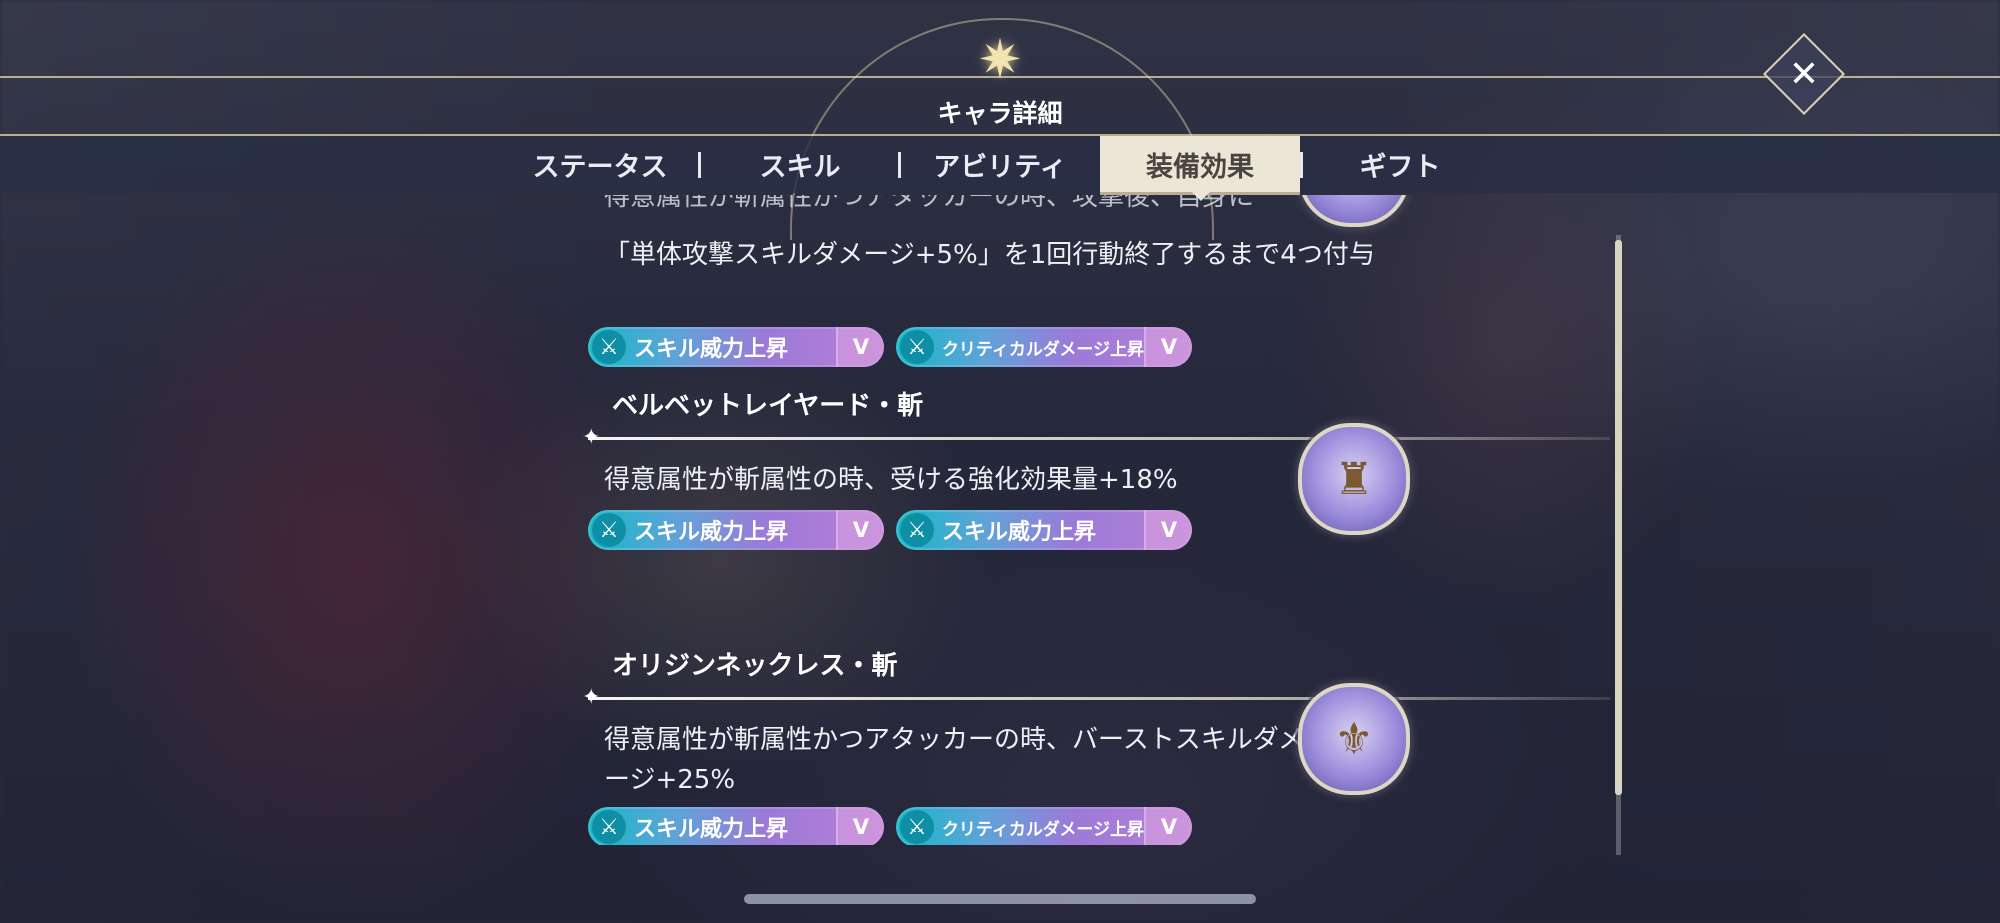 The width and height of the screenshot is (2000, 923). What do you see at coordinates (1354, 479) in the screenshot?
I see `equipment-icon: ♜` at bounding box center [1354, 479].